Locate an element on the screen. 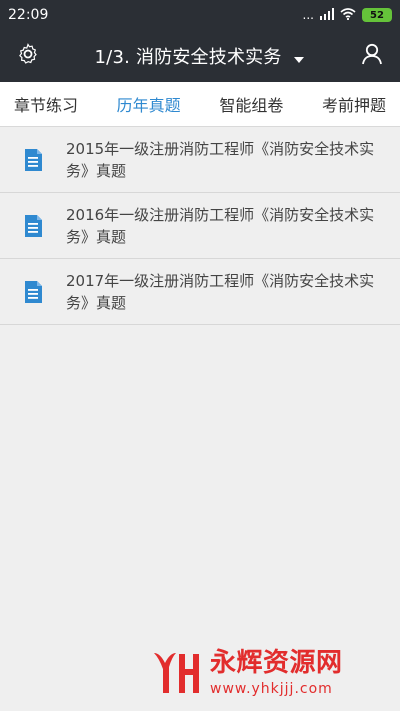 This screenshot has width=400, height=711. status-time: 22:09 is located at coordinates (28, 15).